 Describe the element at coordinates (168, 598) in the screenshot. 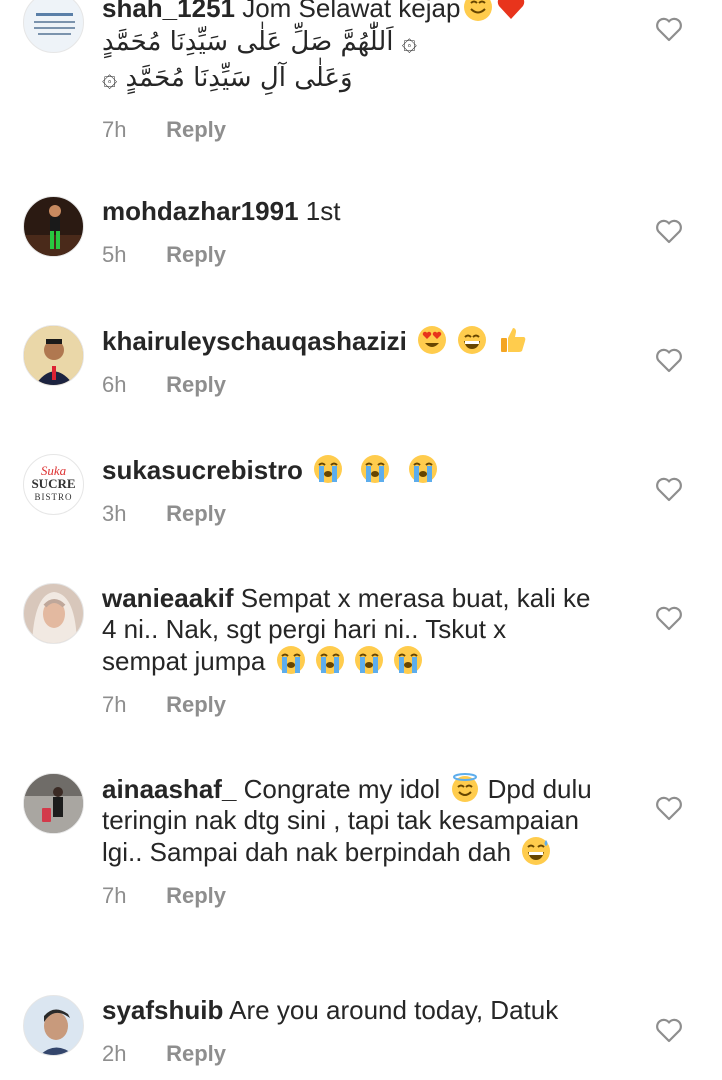

I see `username: wanieaakif` at that location.